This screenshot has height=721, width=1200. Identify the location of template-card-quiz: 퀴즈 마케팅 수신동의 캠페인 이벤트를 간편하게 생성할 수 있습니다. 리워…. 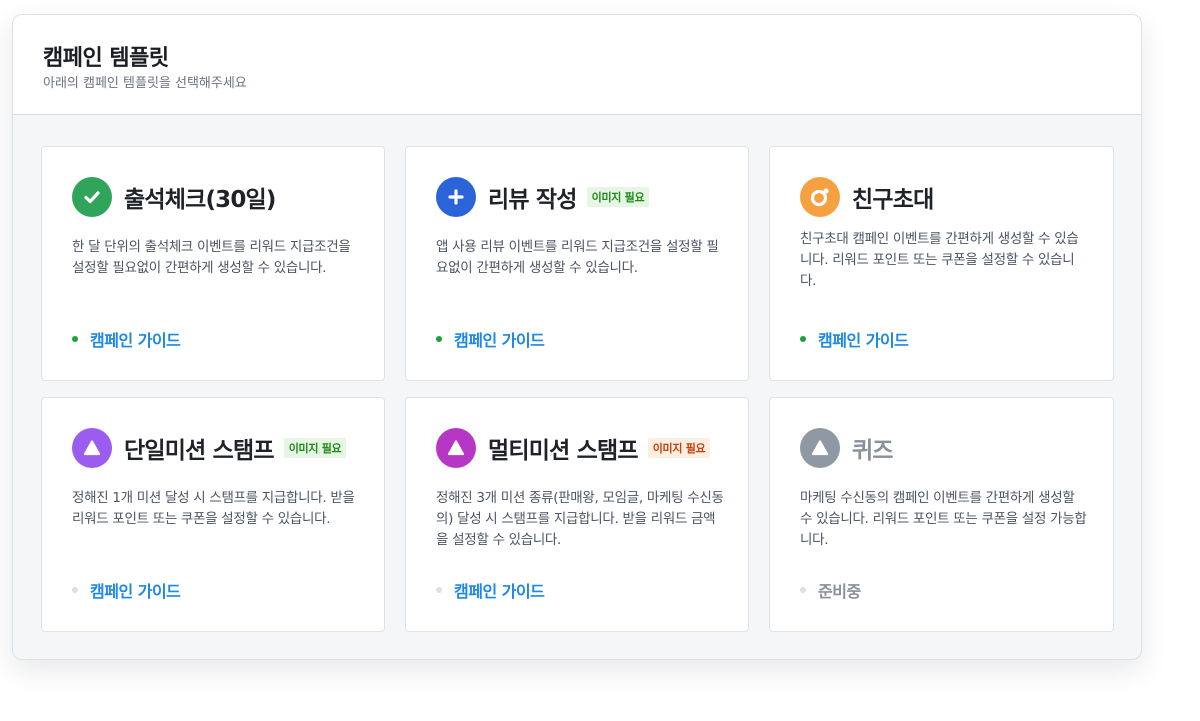
(941, 514).